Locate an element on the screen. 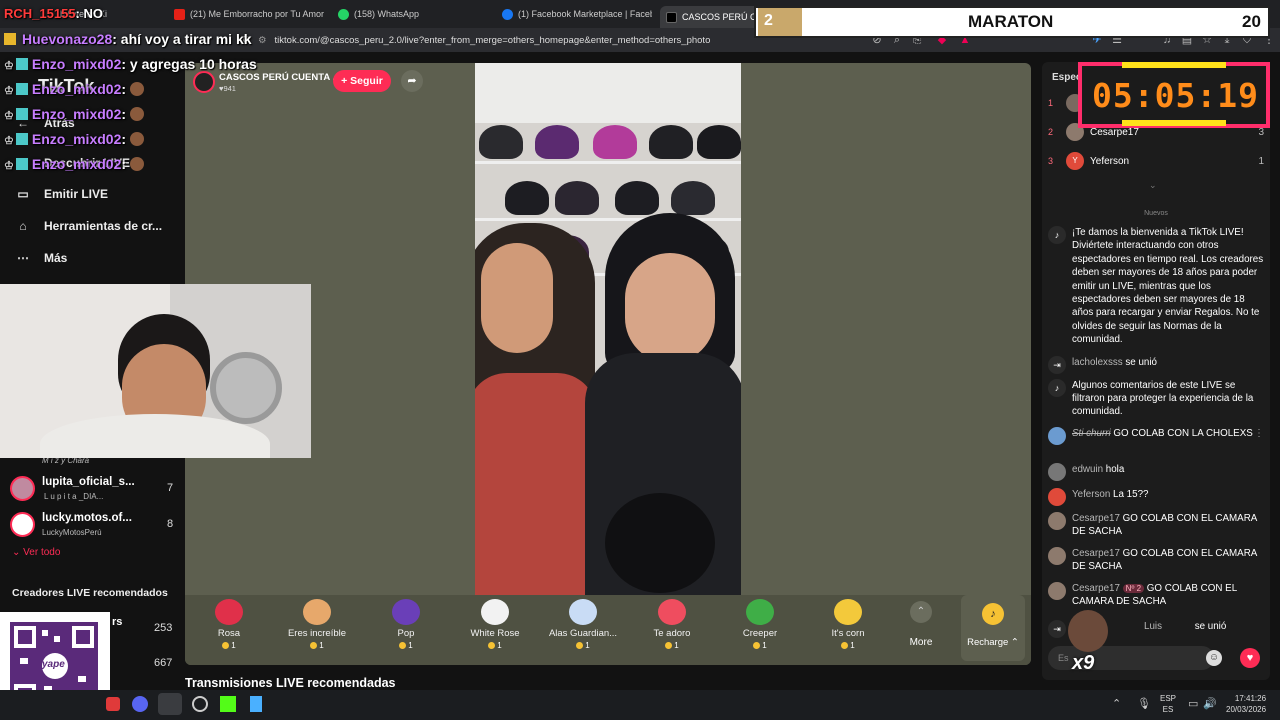 This screenshot has height=720, width=1280. language-indicator: ESP ES is located at coordinates (1168, 704).